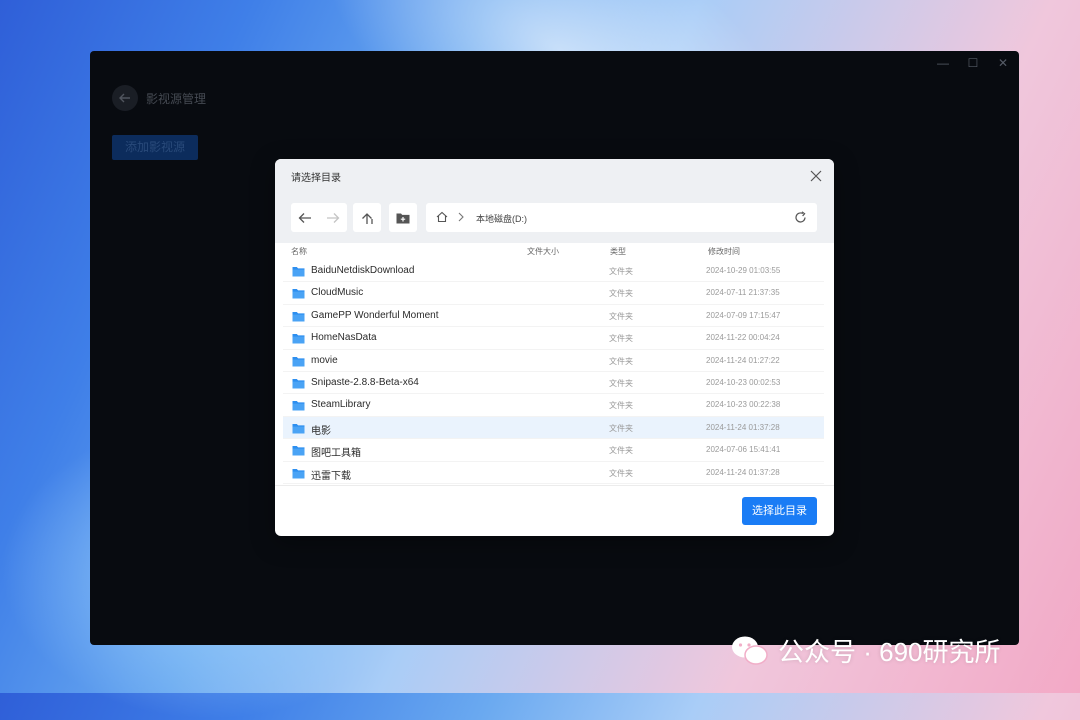 Image resolution: width=1080 pixels, height=720 pixels. Describe the element at coordinates (316, 178) in the screenshot. I see `dialog-title: 请选择目录` at that location.